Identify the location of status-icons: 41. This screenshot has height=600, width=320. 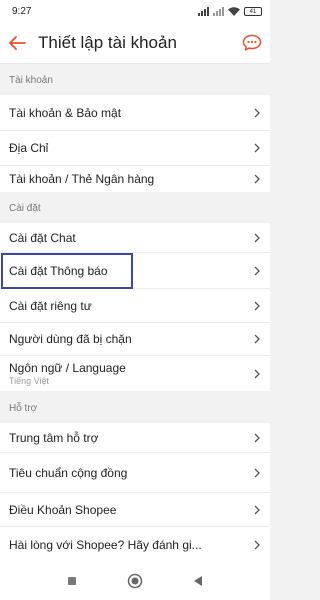
(230, 11).